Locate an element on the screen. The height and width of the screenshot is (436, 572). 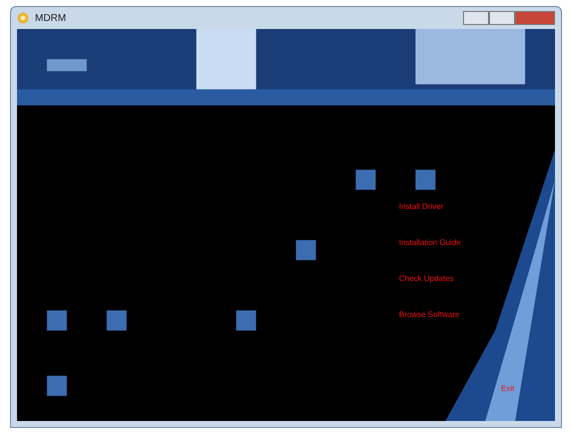
menu-link: Browse Software is located at coordinates (429, 315).